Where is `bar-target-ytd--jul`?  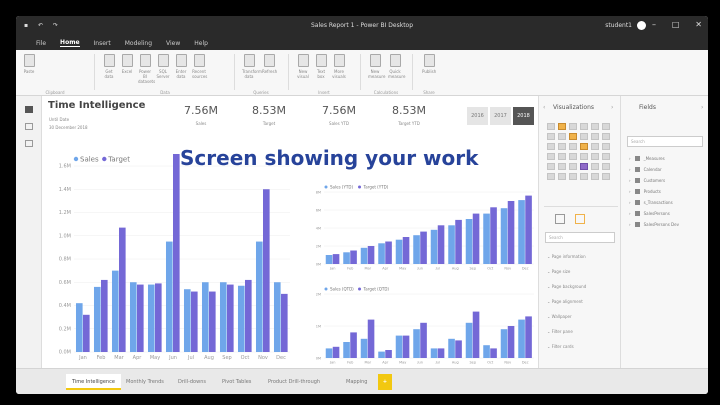 bar-target-ytd--jul is located at coordinates (441, 244).